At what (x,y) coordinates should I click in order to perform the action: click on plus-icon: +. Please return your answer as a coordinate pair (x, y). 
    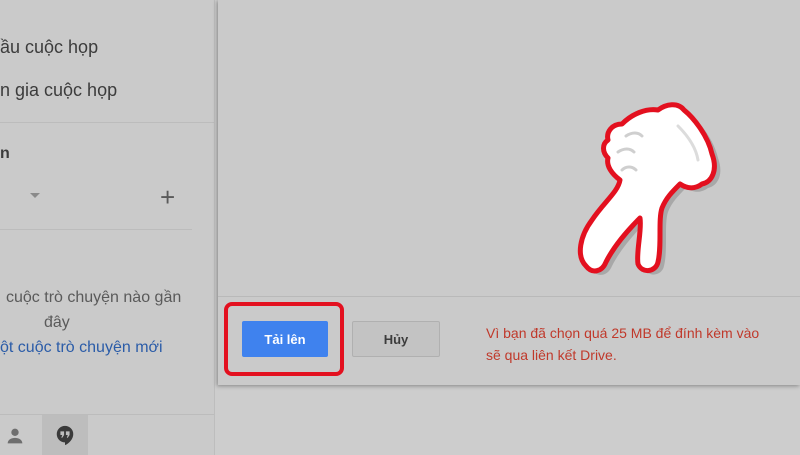
    Looking at the image, I should click on (167, 197).